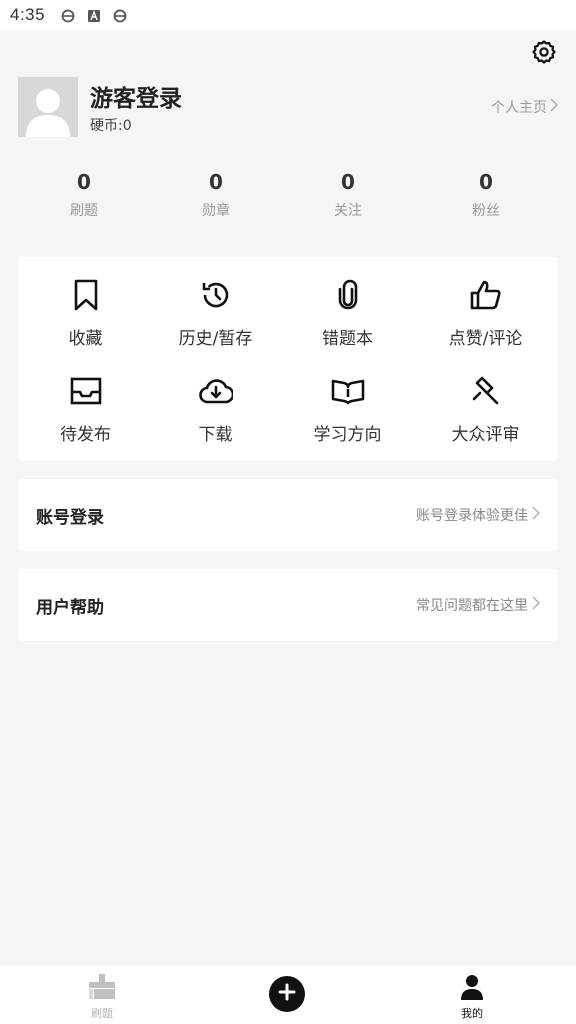  What do you see at coordinates (348, 195) in the screenshot?
I see `stat-following: 0 关注` at bounding box center [348, 195].